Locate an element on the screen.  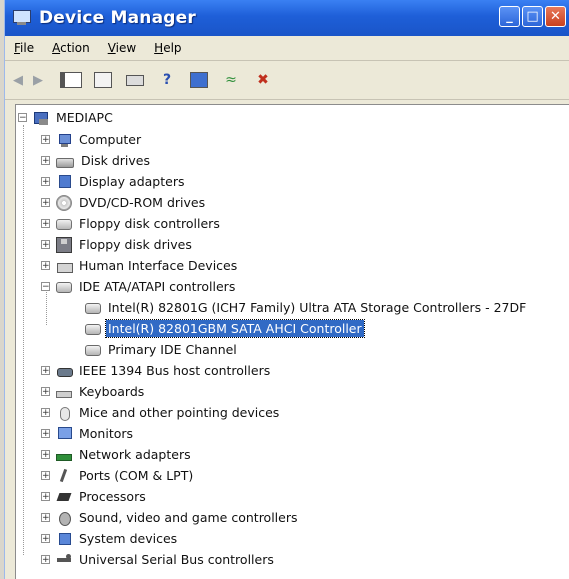
tree-item-floppy-drives: + Floppy disk drives is located at coordinates (117, 244).